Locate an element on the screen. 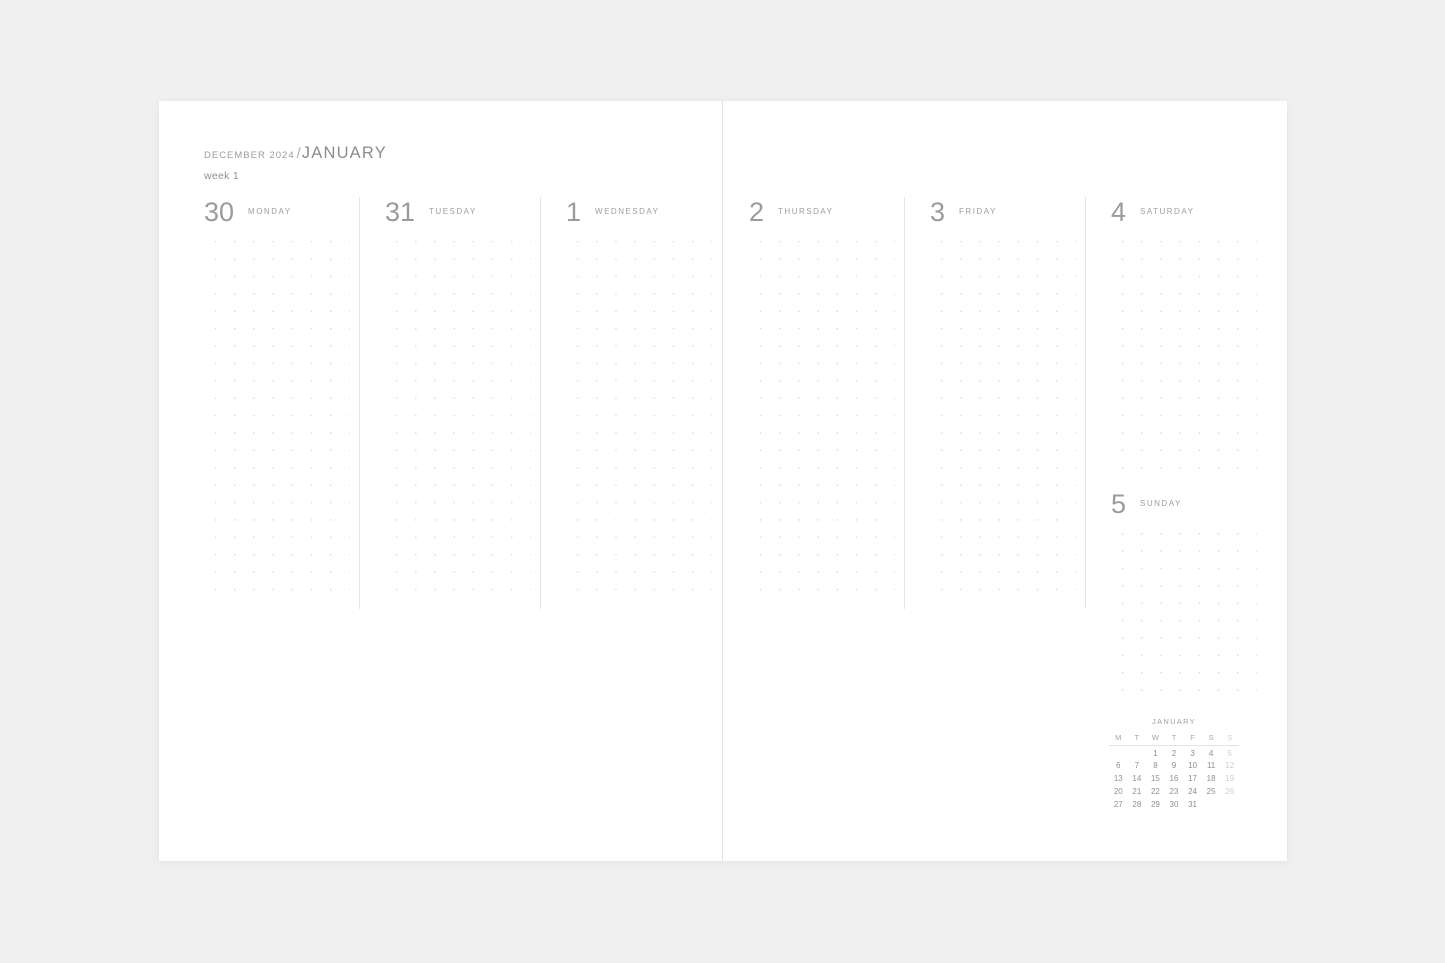 Image resolution: width=1445 pixels, height=963 pixels. day-column-friday: 3 FRIDAY is located at coordinates (1003, 397).